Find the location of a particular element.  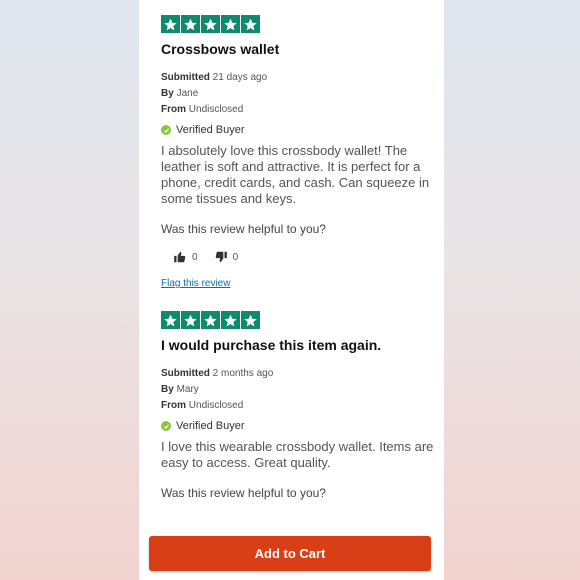

thumbs-down-icon is located at coordinates (221, 257).